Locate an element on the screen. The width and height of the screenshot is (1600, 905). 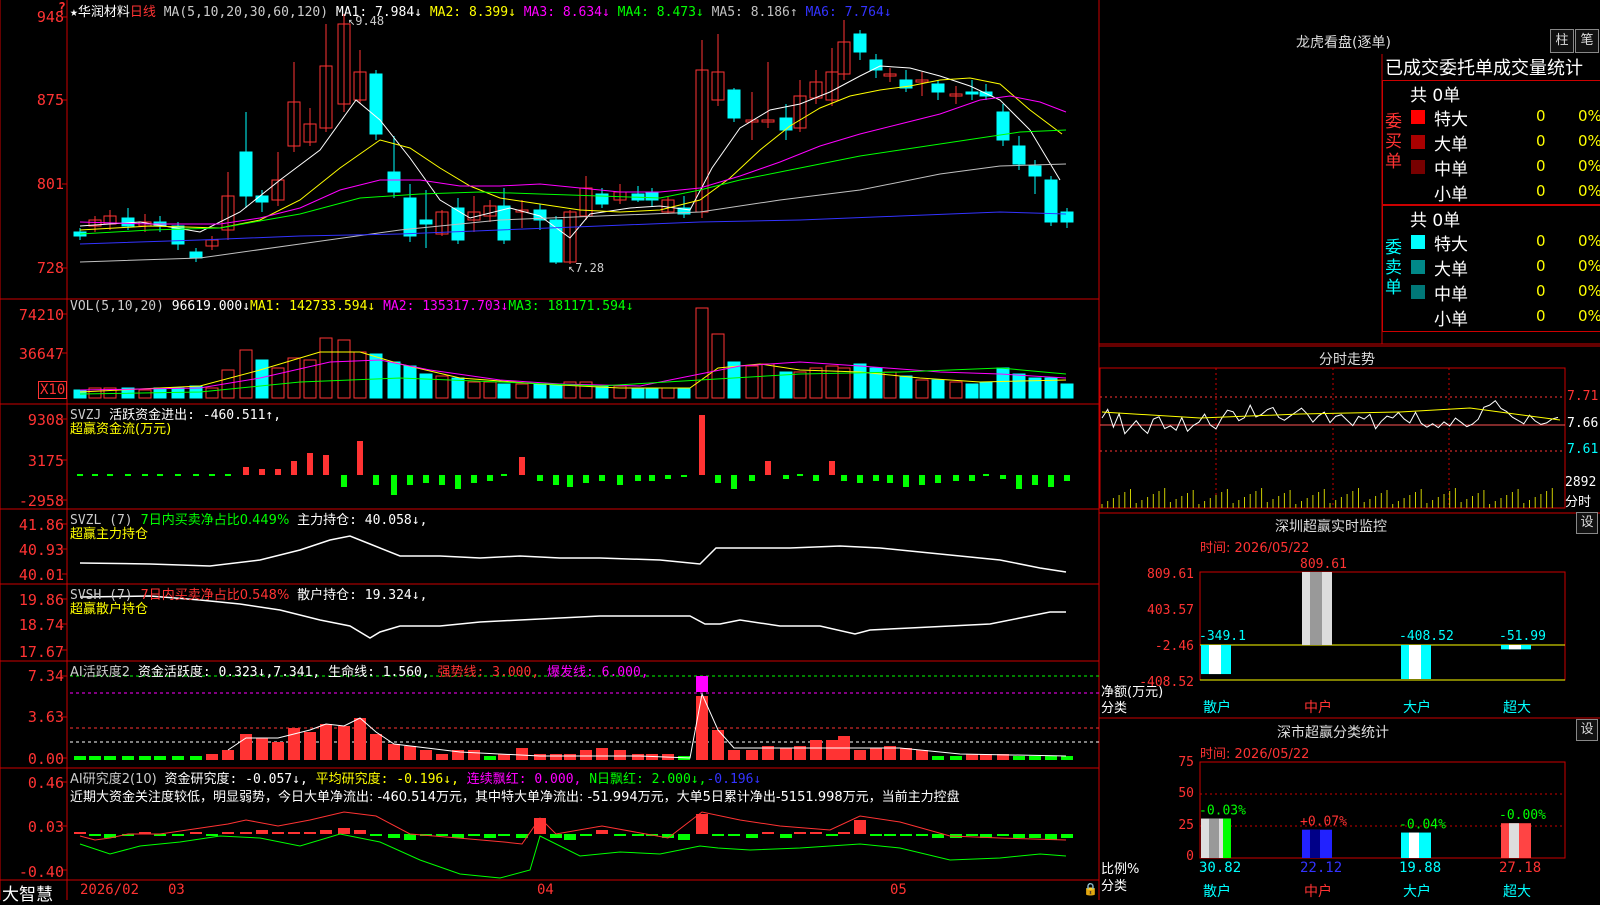
ss-title: 深市超赢分类统计 is located at coordinates (1333, 733).